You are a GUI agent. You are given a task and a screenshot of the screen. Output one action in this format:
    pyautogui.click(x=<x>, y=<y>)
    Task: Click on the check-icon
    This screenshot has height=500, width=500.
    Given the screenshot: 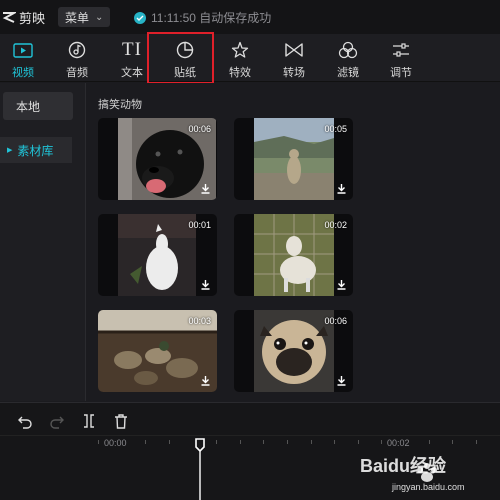 What is the action you would take?
    pyautogui.click(x=140, y=17)
    